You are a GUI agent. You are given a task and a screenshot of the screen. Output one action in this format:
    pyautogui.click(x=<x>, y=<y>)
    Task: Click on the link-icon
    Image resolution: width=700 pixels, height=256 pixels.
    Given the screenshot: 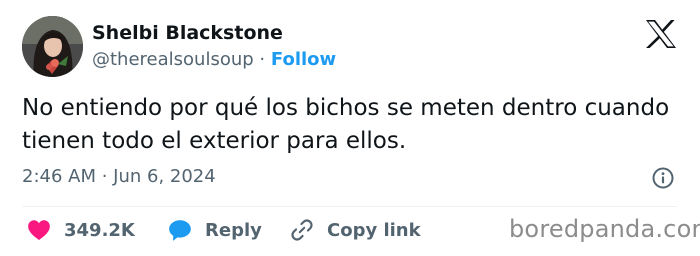 What is the action you would take?
    pyautogui.click(x=302, y=230)
    